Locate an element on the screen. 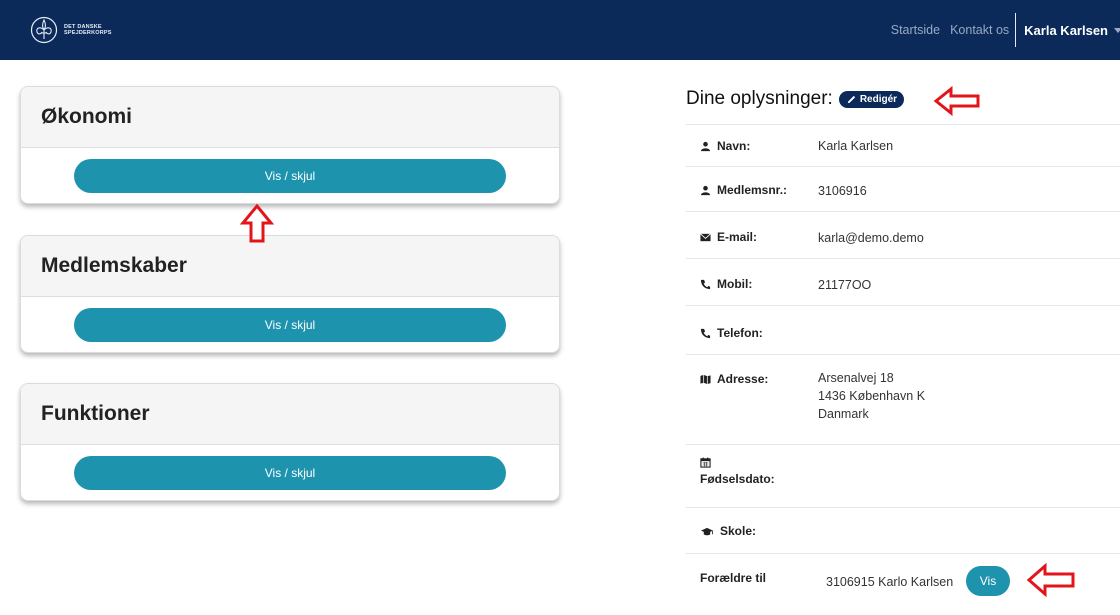 This screenshot has height=615, width=1120. label-text: Skole: is located at coordinates (738, 531).